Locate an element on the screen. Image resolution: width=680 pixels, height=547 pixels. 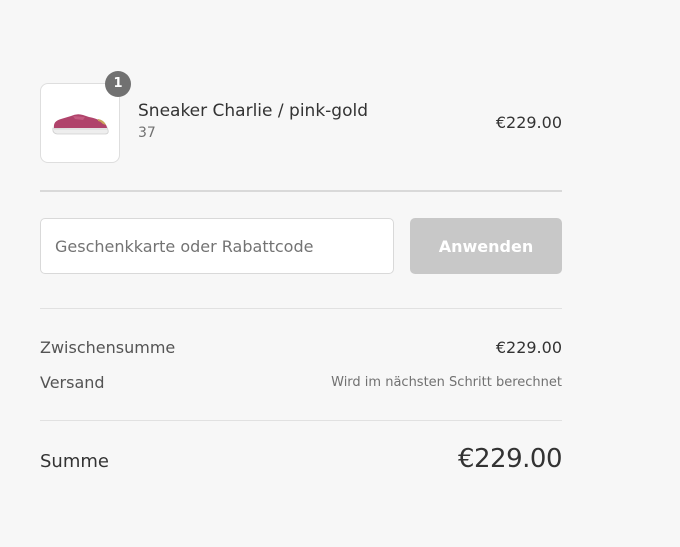
total-label: Summe is located at coordinates (74, 461).